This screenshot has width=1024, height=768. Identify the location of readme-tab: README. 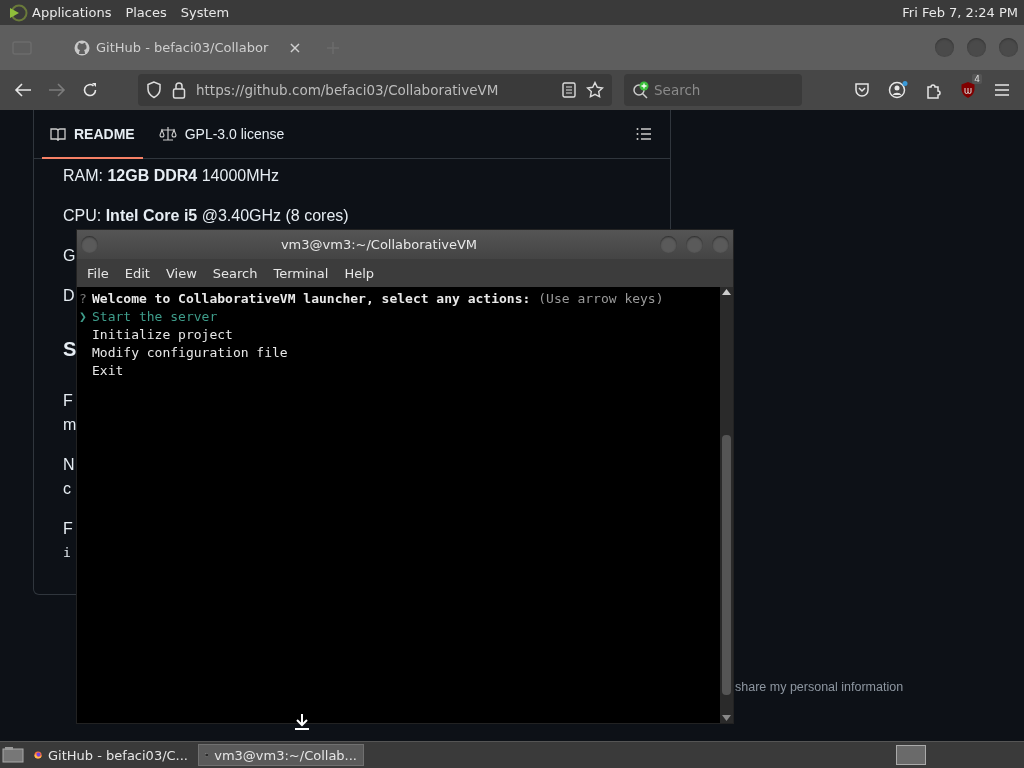
(92, 134).